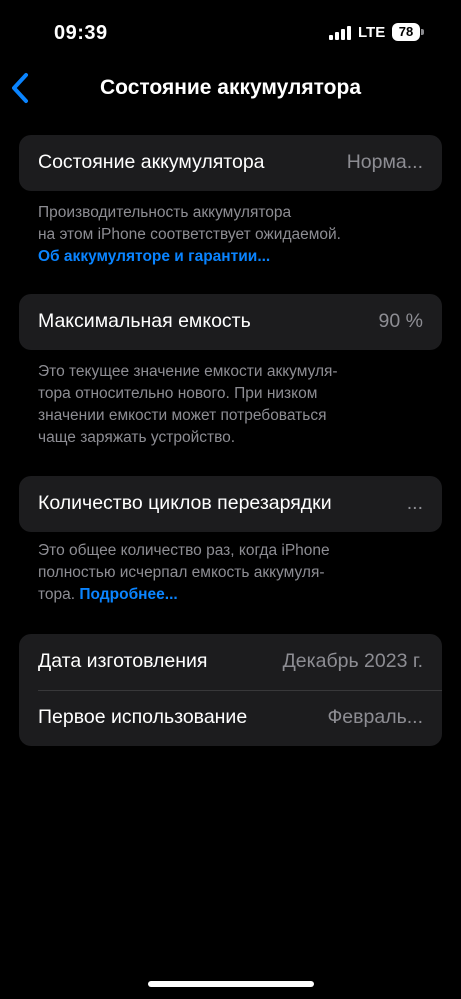  What do you see at coordinates (340, 33) in the screenshot?
I see `cellular-signal-icon` at bounding box center [340, 33].